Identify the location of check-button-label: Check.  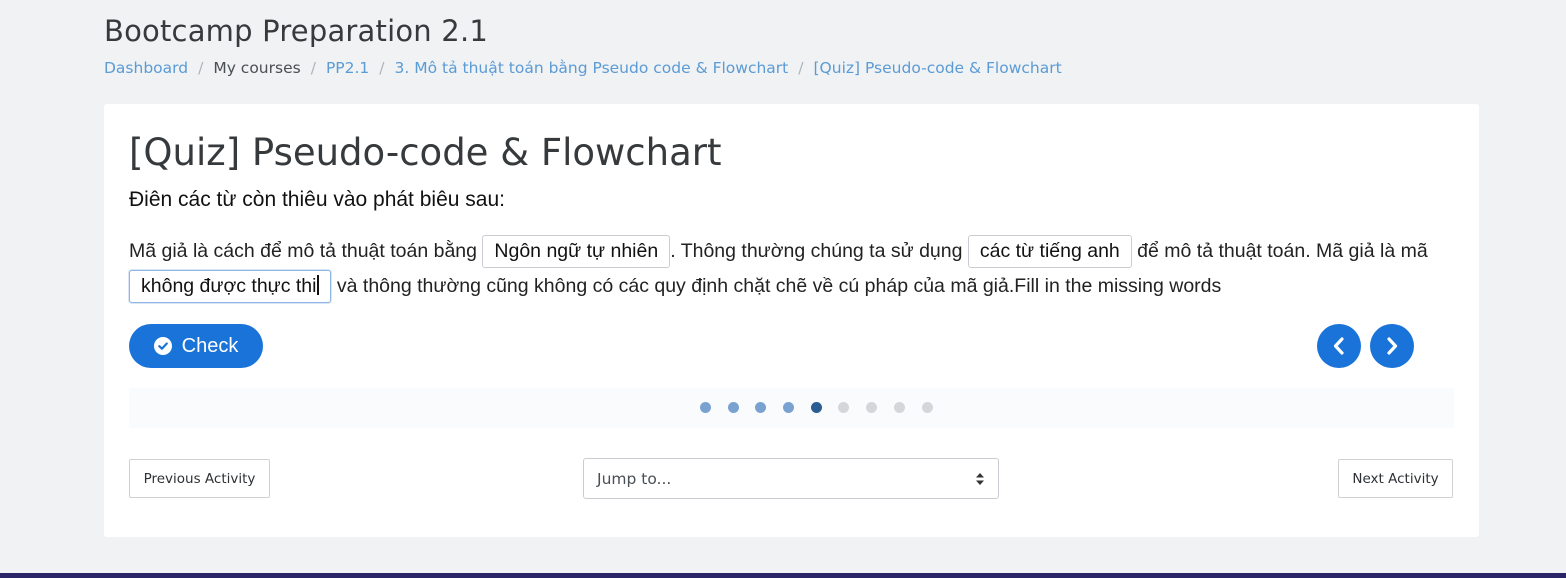
(210, 345).